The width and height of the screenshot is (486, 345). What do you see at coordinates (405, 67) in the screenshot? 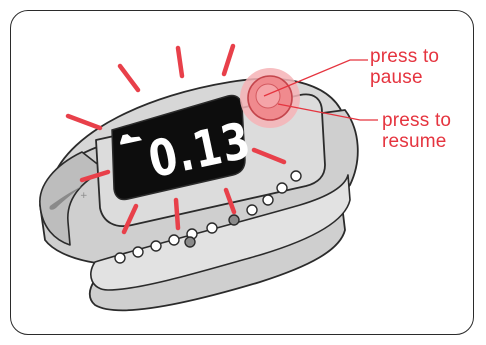
I see `press-to-pause-label: press to pause` at bounding box center [405, 67].